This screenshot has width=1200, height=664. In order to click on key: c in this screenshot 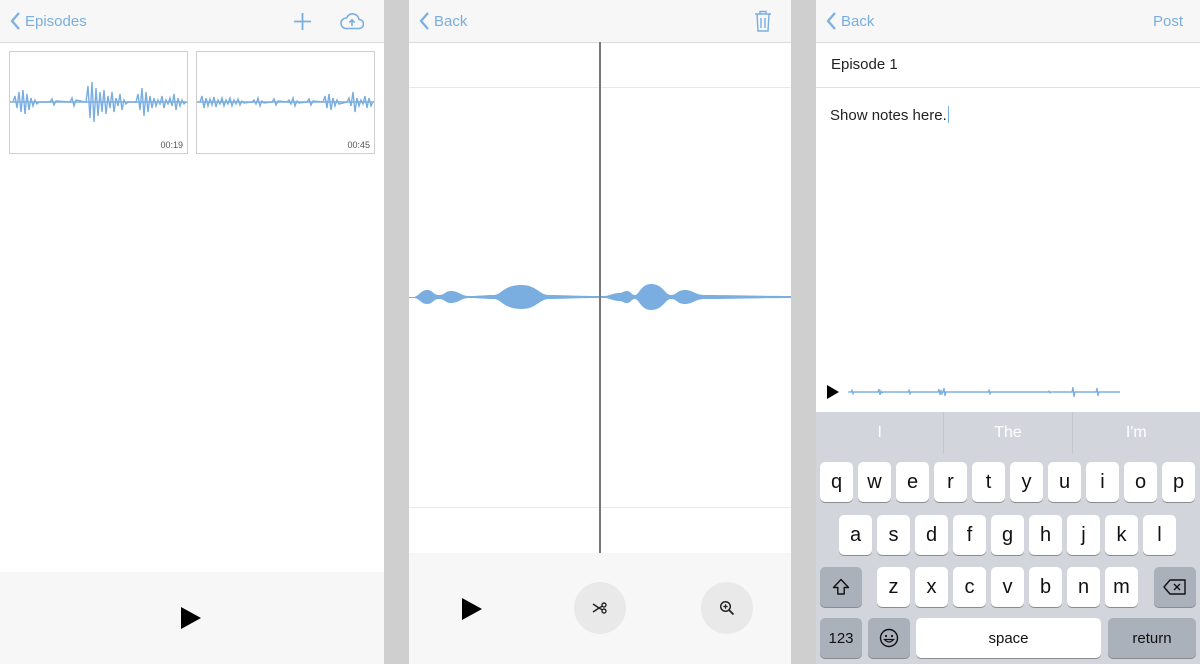, I will do `click(969, 587)`.